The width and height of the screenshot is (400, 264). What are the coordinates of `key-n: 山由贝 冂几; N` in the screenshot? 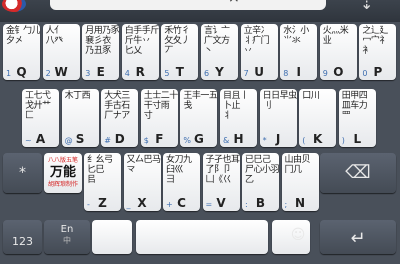 It's located at (300, 182).